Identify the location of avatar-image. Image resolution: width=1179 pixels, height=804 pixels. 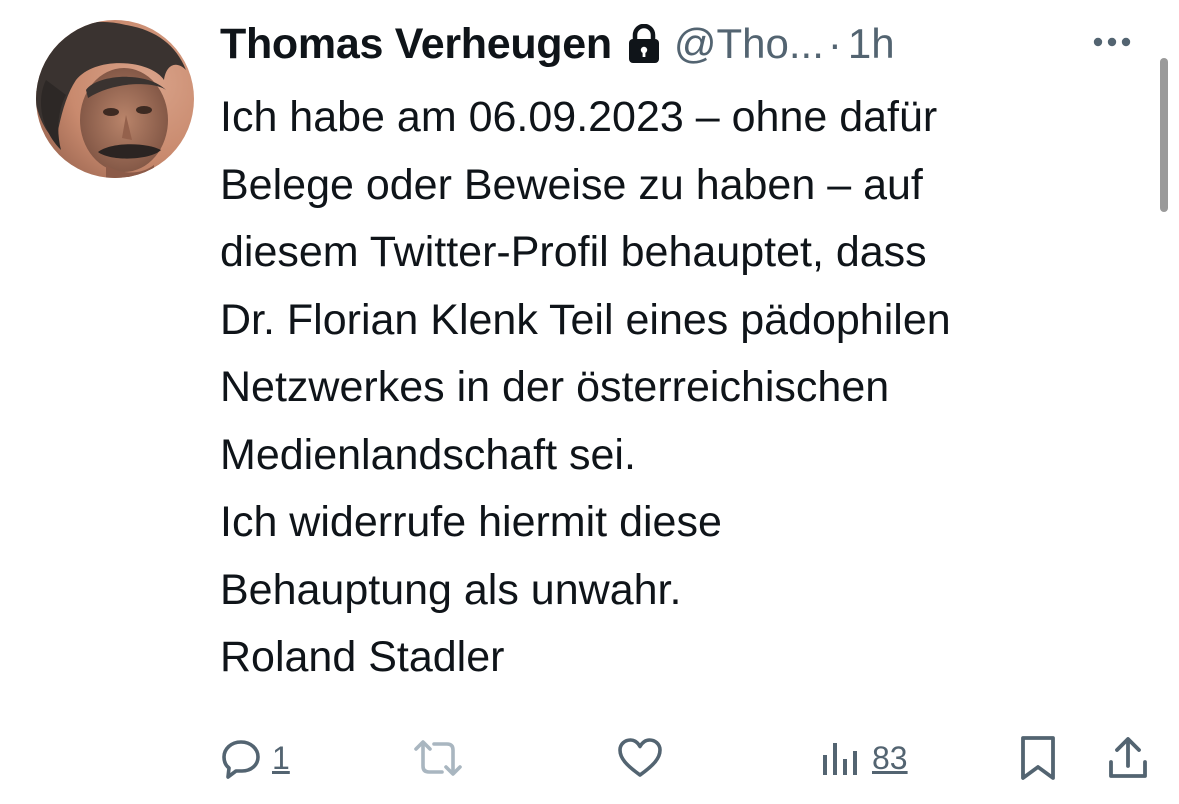
(115, 99).